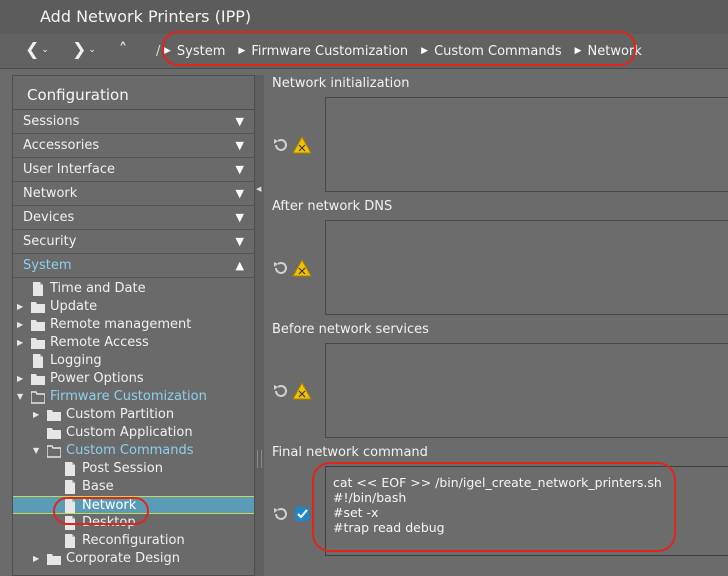 The height and width of the screenshot is (576, 728). I want to click on category-system: System ▲, so click(133, 266).